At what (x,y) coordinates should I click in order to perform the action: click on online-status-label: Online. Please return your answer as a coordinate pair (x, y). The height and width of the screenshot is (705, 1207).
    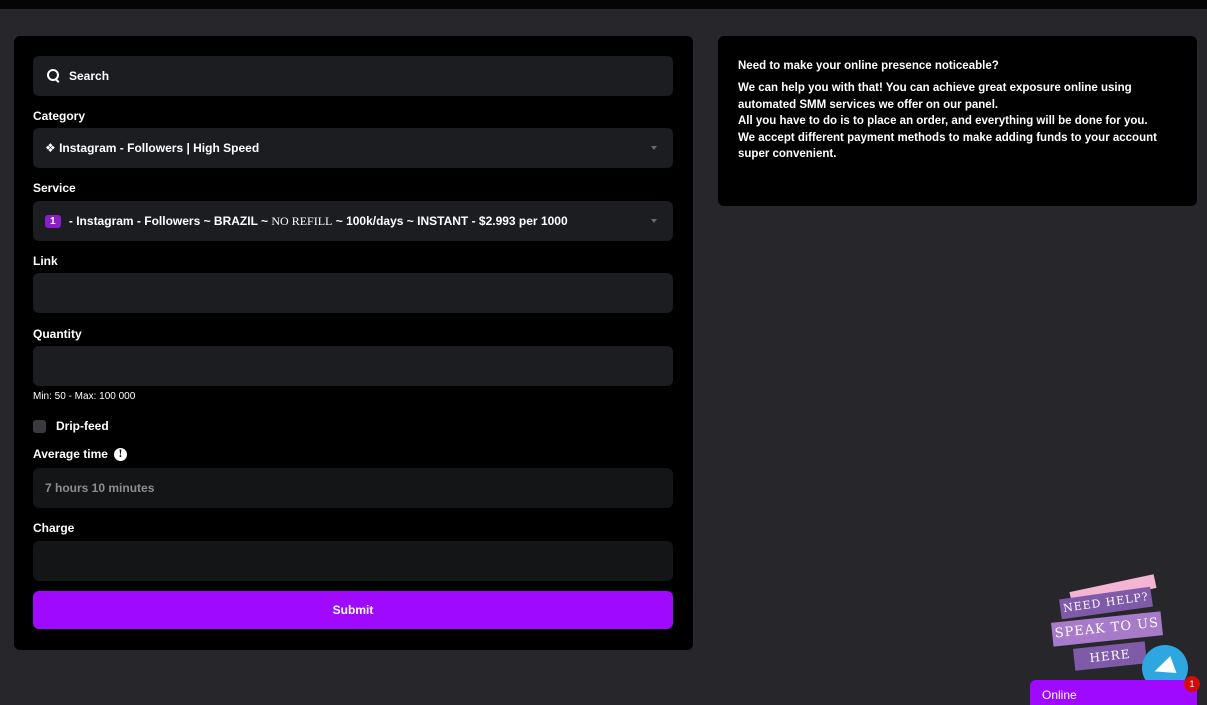
    Looking at the image, I should click on (1059, 695).